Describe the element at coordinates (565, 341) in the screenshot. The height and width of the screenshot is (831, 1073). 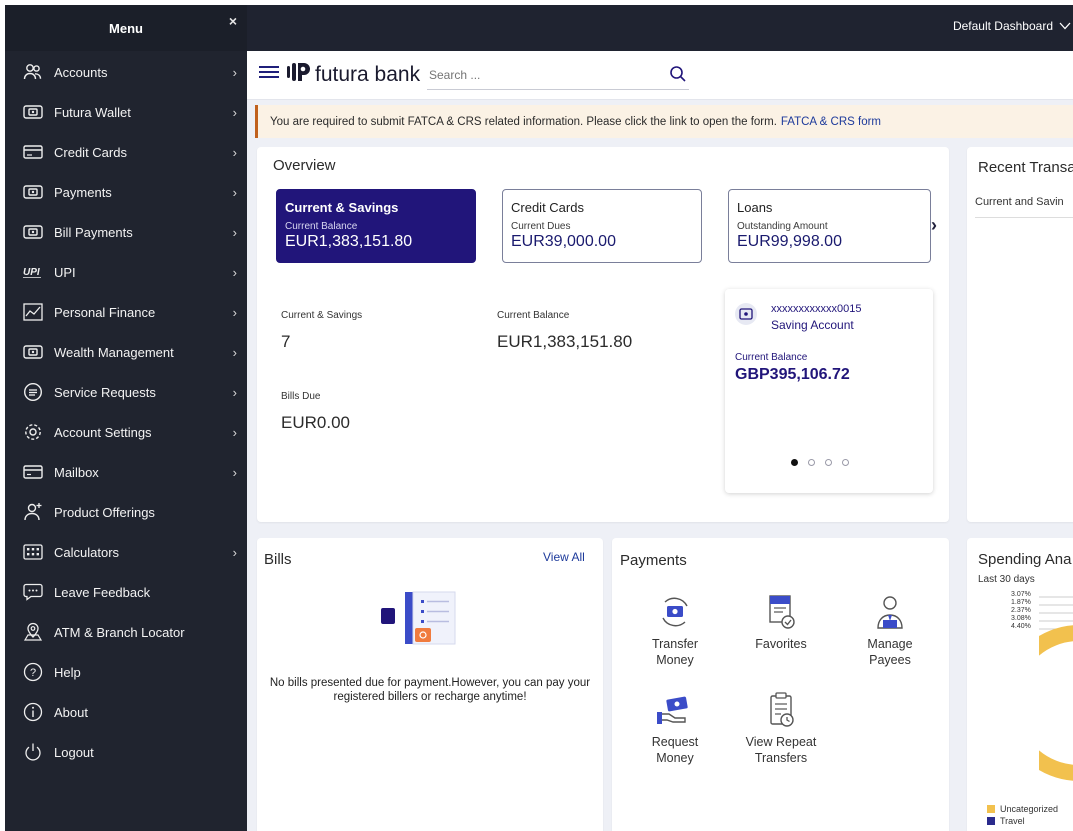
I see `current-balance-value: EUR1,383,151.80` at that location.